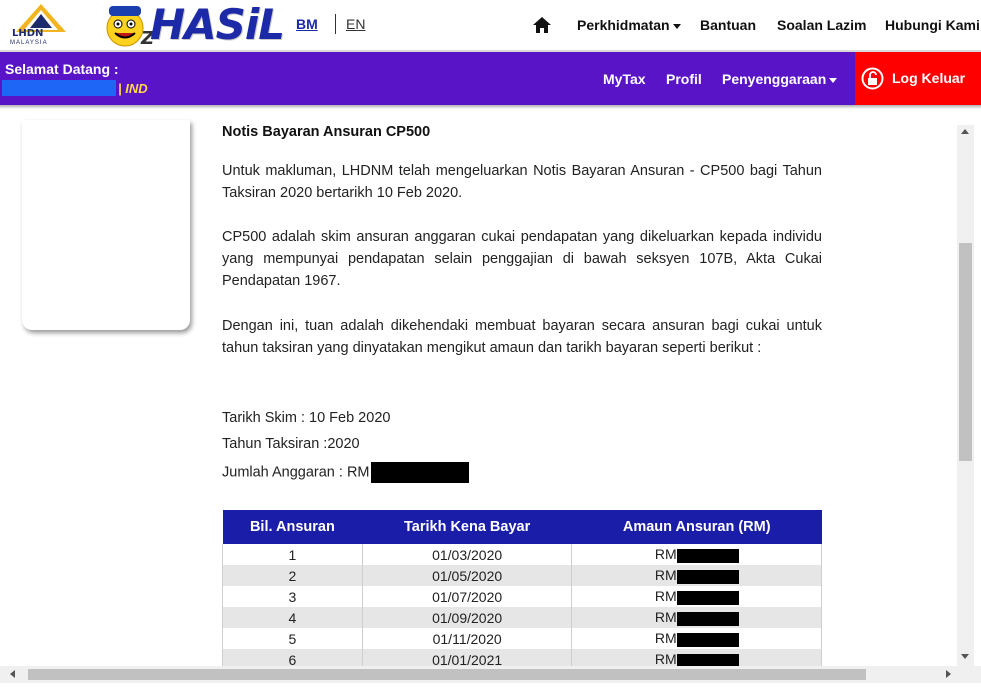 The image size is (981, 689). I want to click on jumlah-anggaran: Jumlah Anggaran : RM, so click(345, 472).